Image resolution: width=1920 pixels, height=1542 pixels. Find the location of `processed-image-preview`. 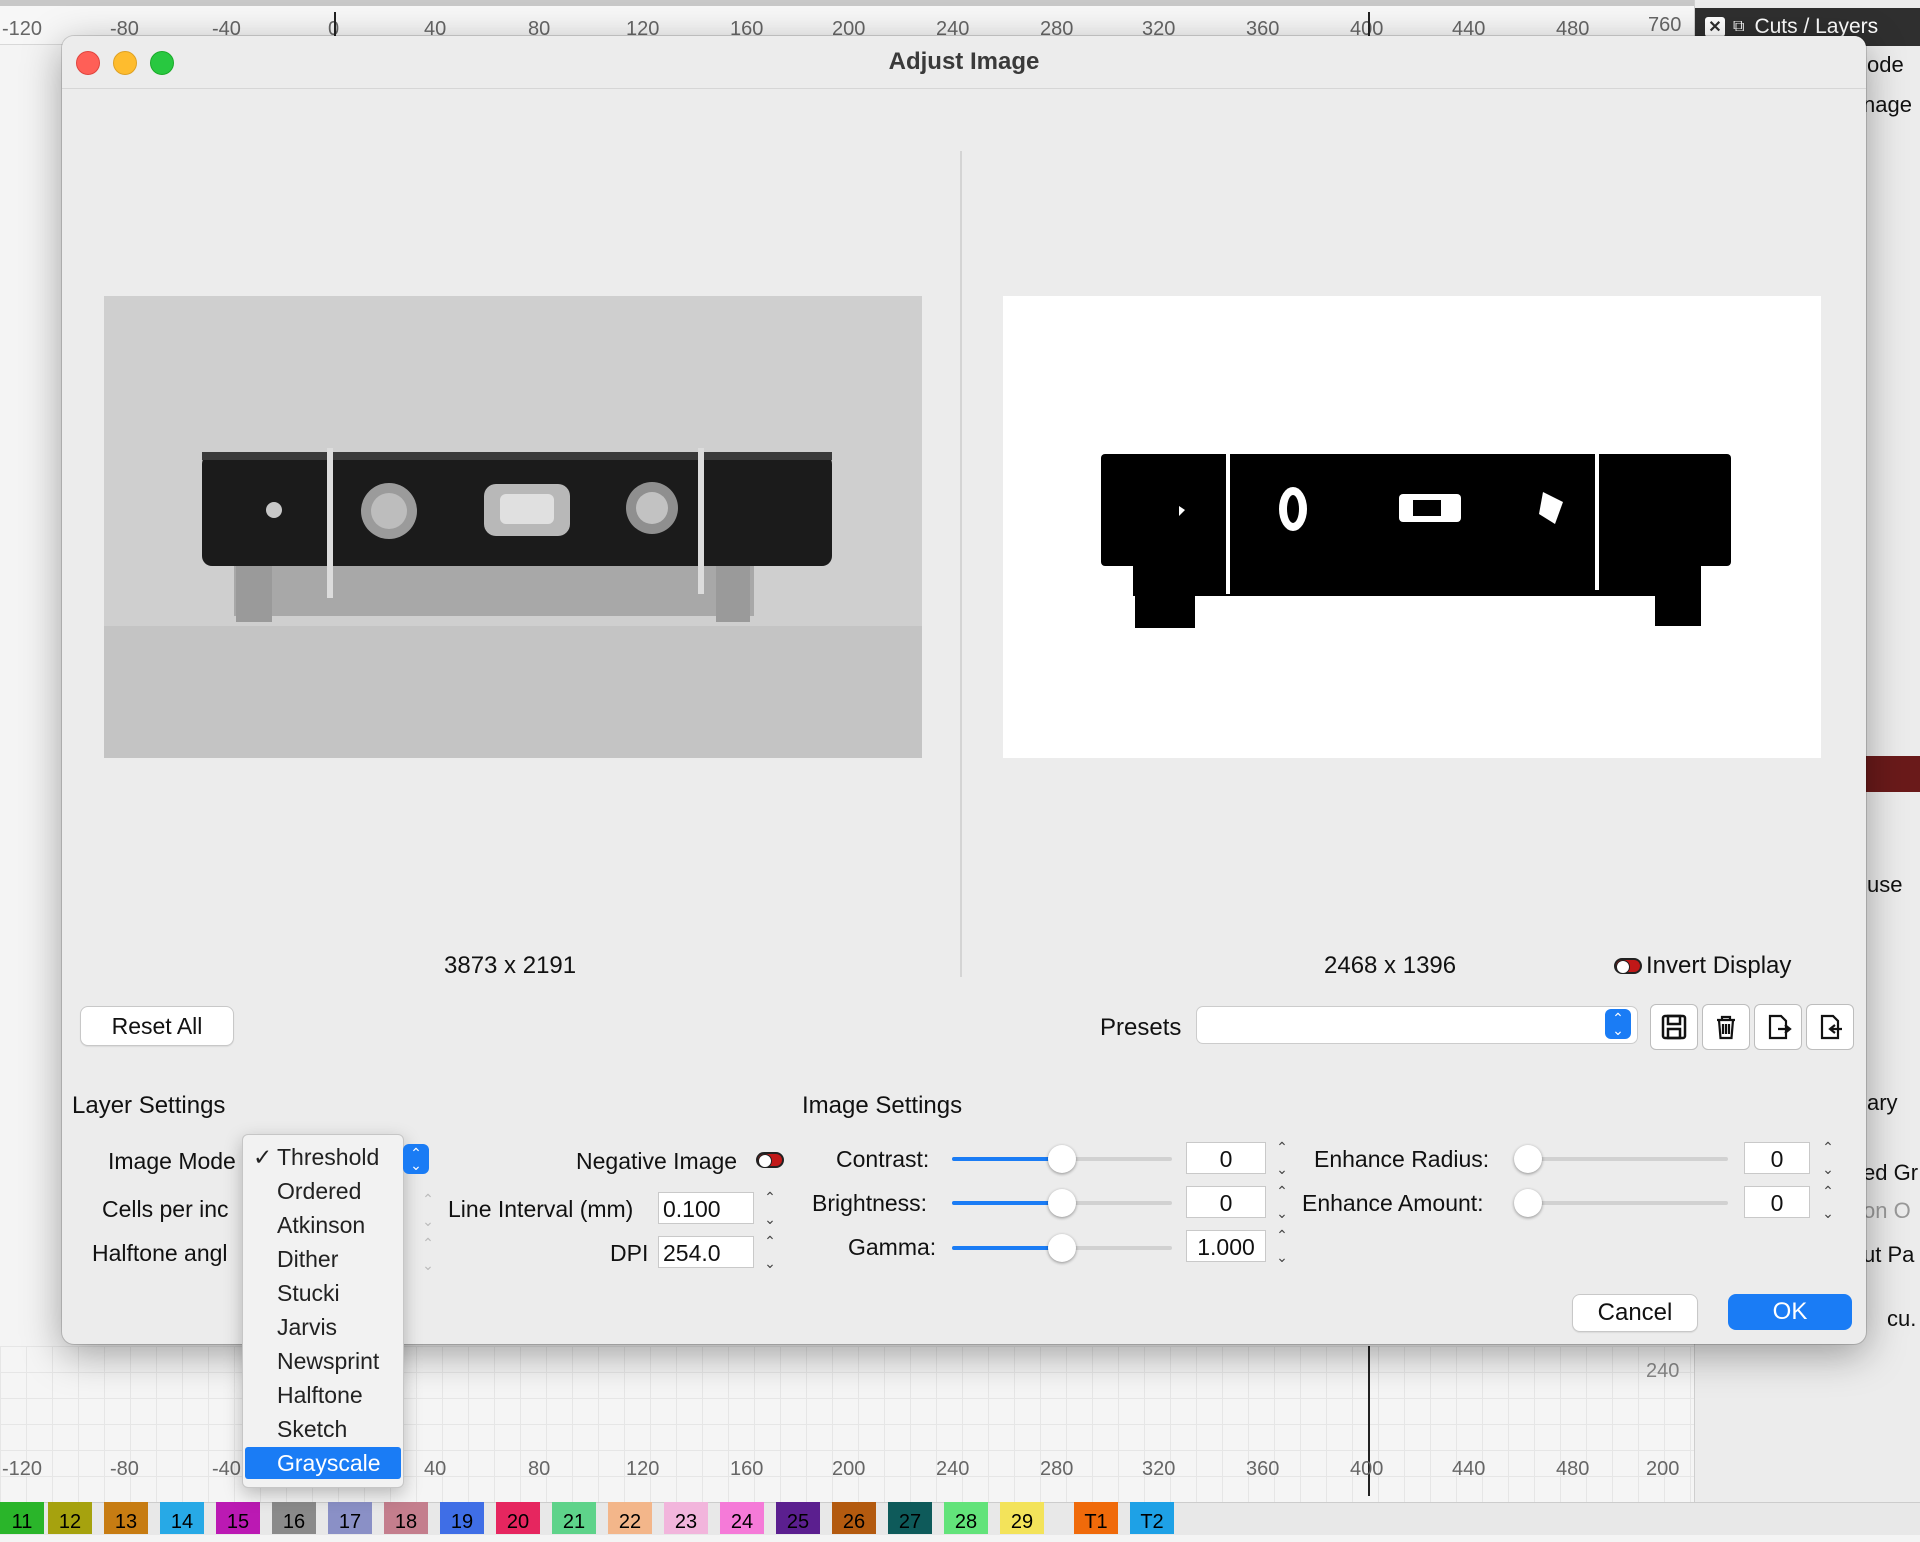

processed-image-preview is located at coordinates (1412, 527).